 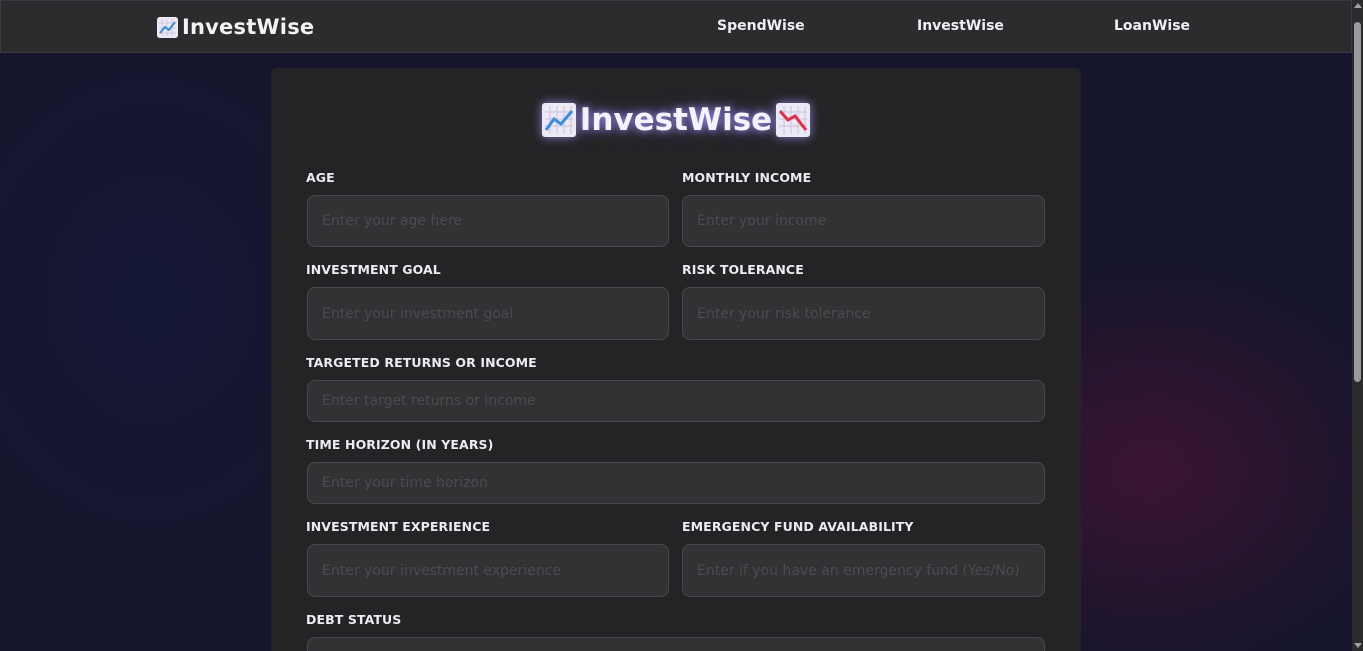 I want to click on chart-increasing-icon, so click(x=558, y=120).